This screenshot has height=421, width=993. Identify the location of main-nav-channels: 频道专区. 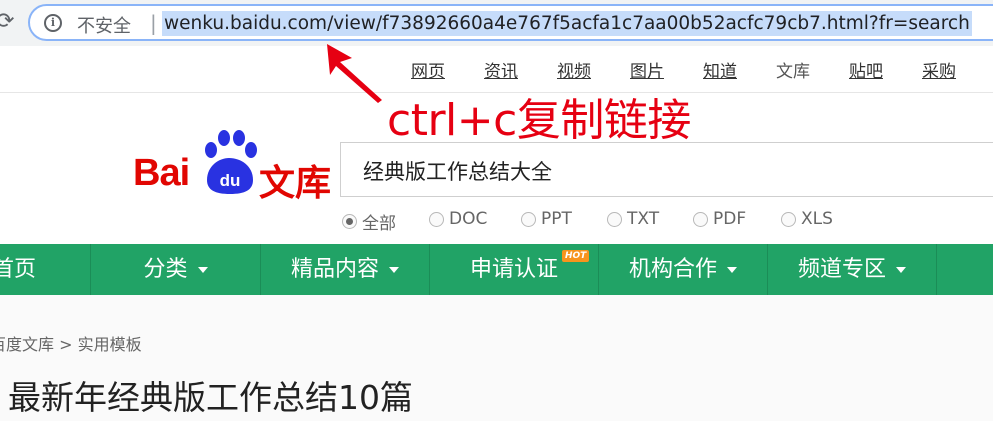
(852, 269).